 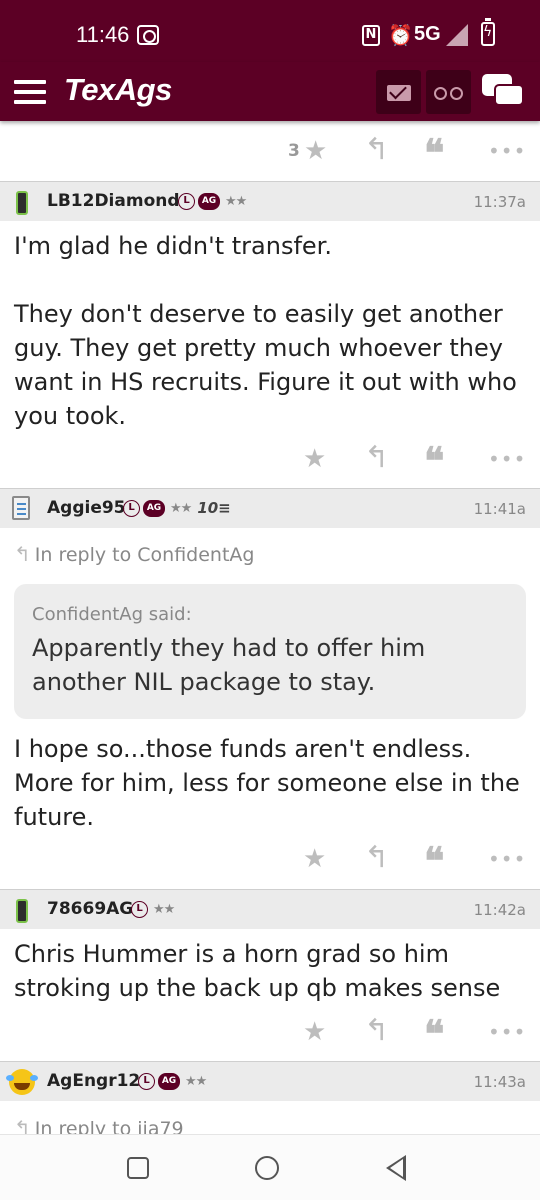 What do you see at coordinates (488, 32) in the screenshot?
I see `battery-charging-icon` at bounding box center [488, 32].